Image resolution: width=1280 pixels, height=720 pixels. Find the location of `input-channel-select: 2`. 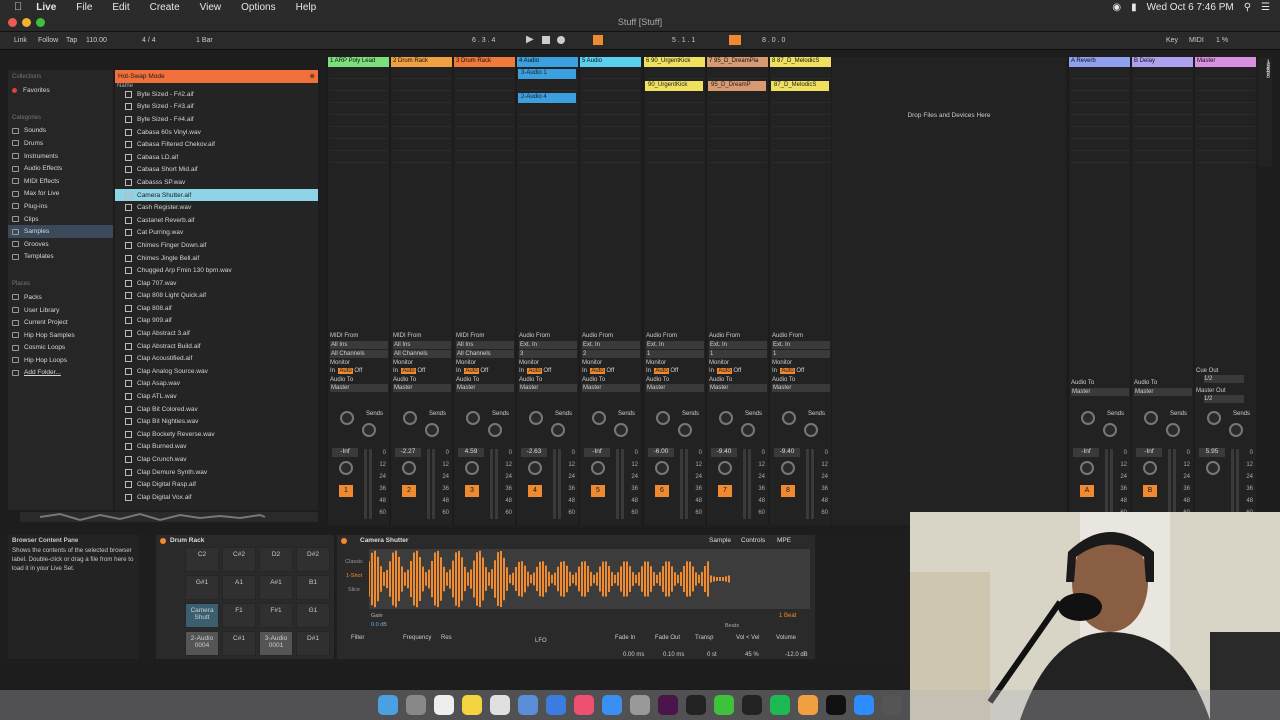

input-channel-select: 2 is located at coordinates (611, 353).